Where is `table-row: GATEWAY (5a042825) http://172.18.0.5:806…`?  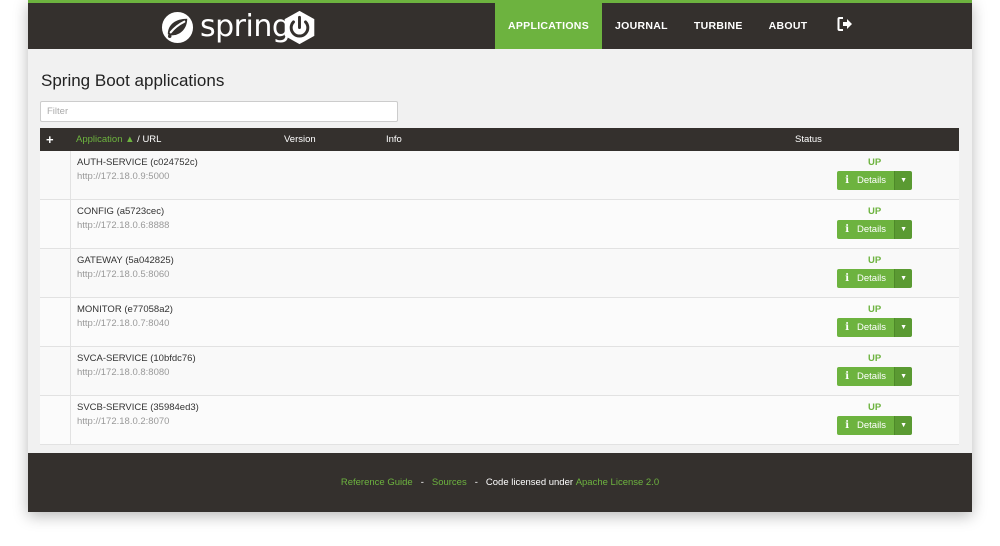 table-row: GATEWAY (5a042825) http://172.18.0.5:806… is located at coordinates (499, 273).